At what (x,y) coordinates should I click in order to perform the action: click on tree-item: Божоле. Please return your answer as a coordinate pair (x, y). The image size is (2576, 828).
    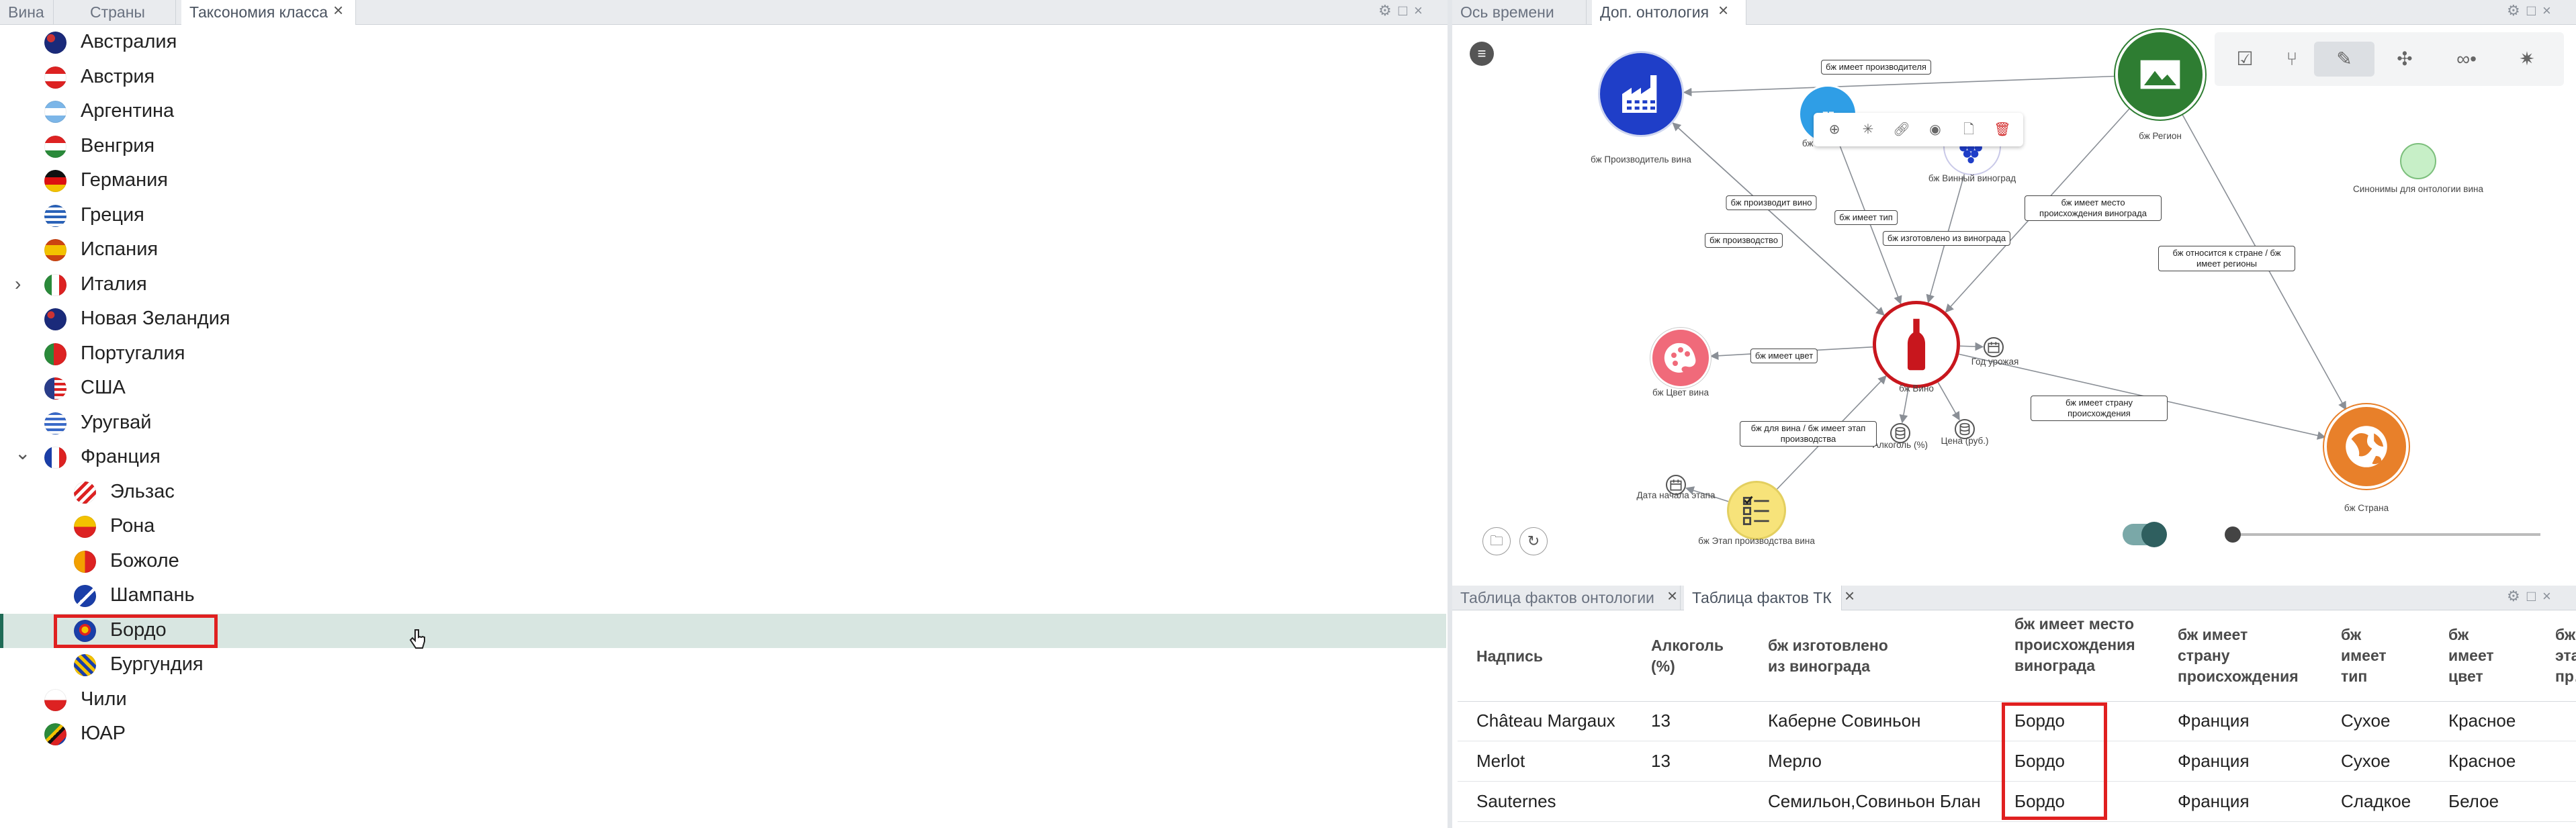
    Looking at the image, I should click on (723, 562).